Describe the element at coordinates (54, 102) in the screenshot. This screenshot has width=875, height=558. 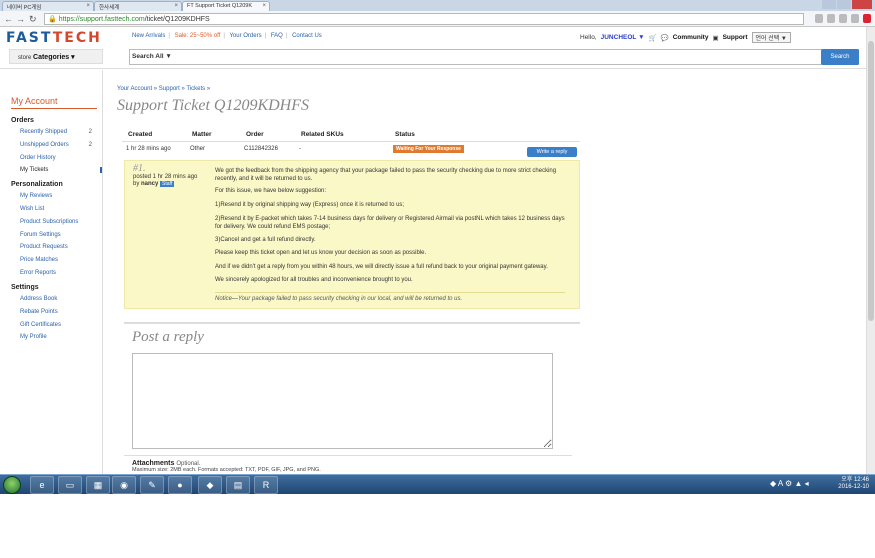
I see `my-account-heading: My Account` at that location.